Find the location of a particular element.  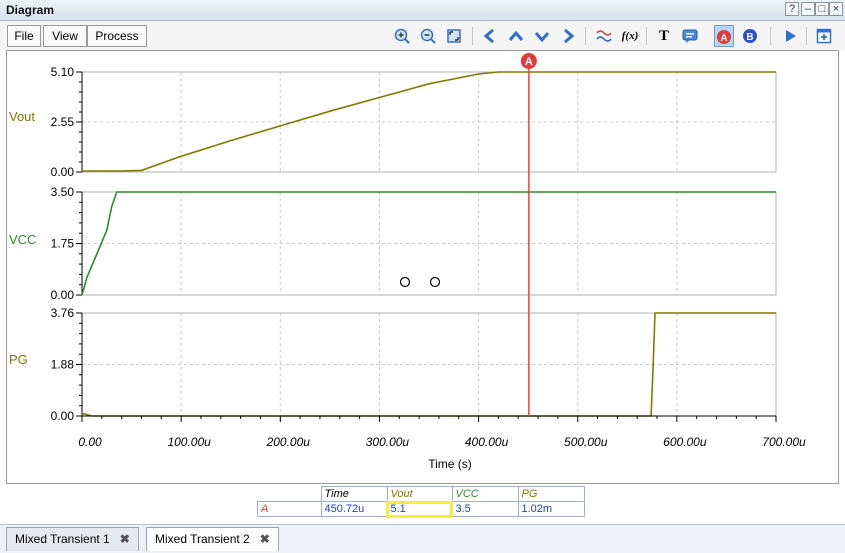

tab-mixed-transient-1: Mixed Transient 1 ✖ is located at coordinates (72, 539).